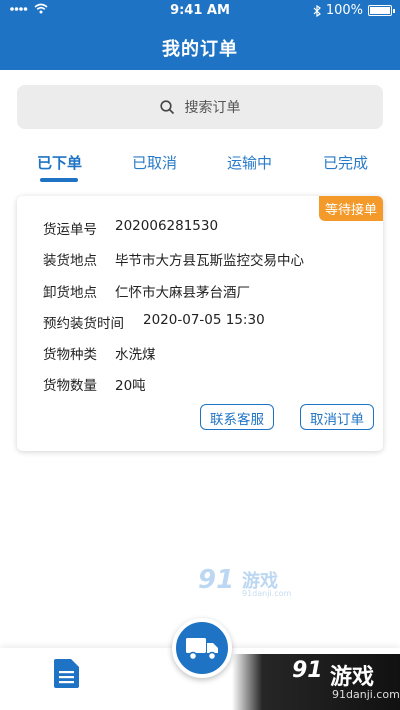 This screenshot has width=400, height=710. What do you see at coordinates (204, 320) in the screenshot?
I see `field-value: 2020-07-05 15:30` at bounding box center [204, 320].